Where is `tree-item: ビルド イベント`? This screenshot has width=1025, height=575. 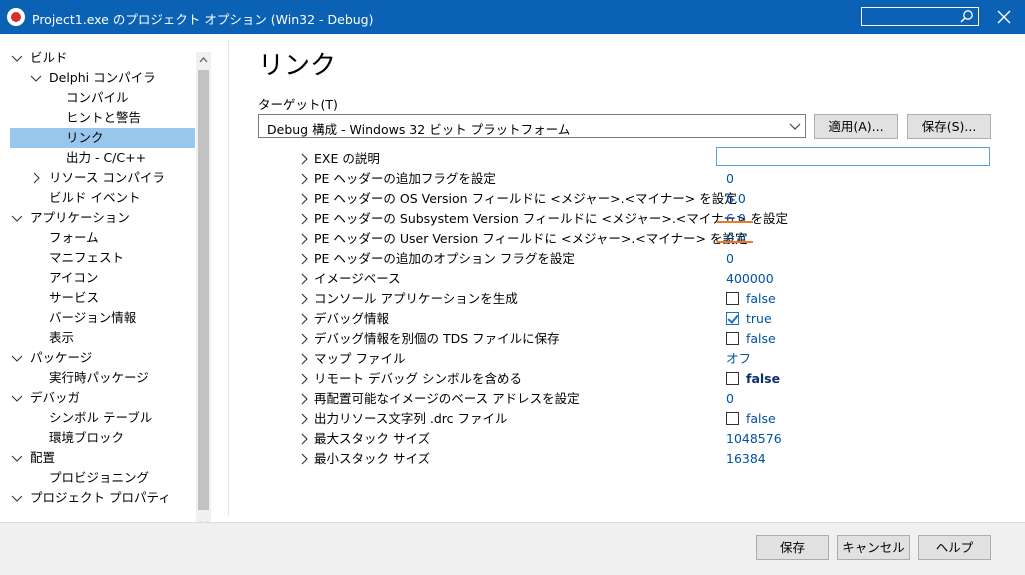 tree-item: ビルド イベント is located at coordinates (100, 198).